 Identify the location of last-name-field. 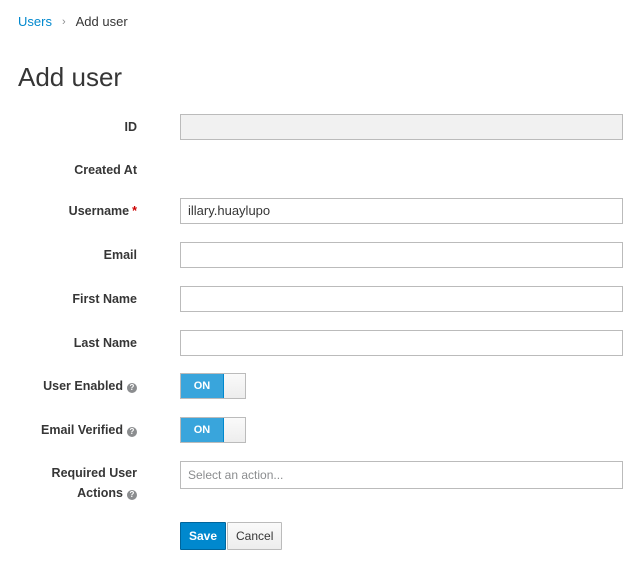
(401, 343).